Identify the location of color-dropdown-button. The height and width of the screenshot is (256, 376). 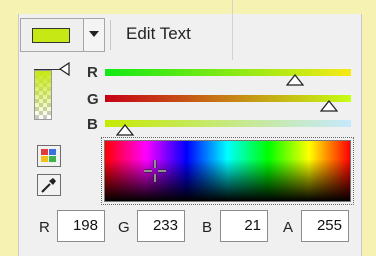
(94, 35).